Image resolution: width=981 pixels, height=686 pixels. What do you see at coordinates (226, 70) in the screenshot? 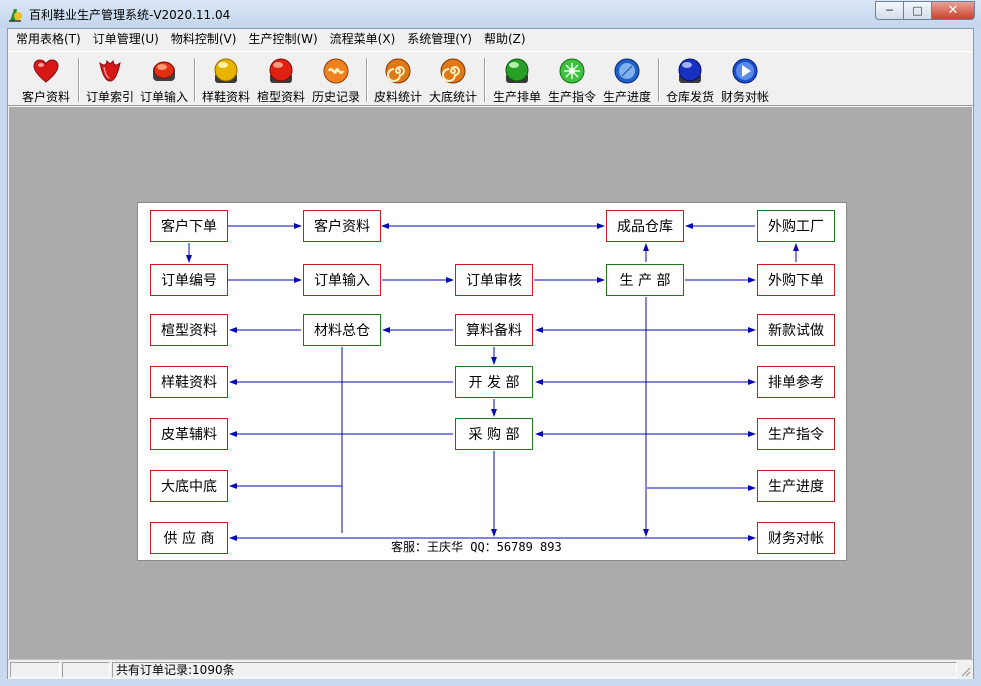
I see `yellow-orb-icon` at bounding box center [226, 70].